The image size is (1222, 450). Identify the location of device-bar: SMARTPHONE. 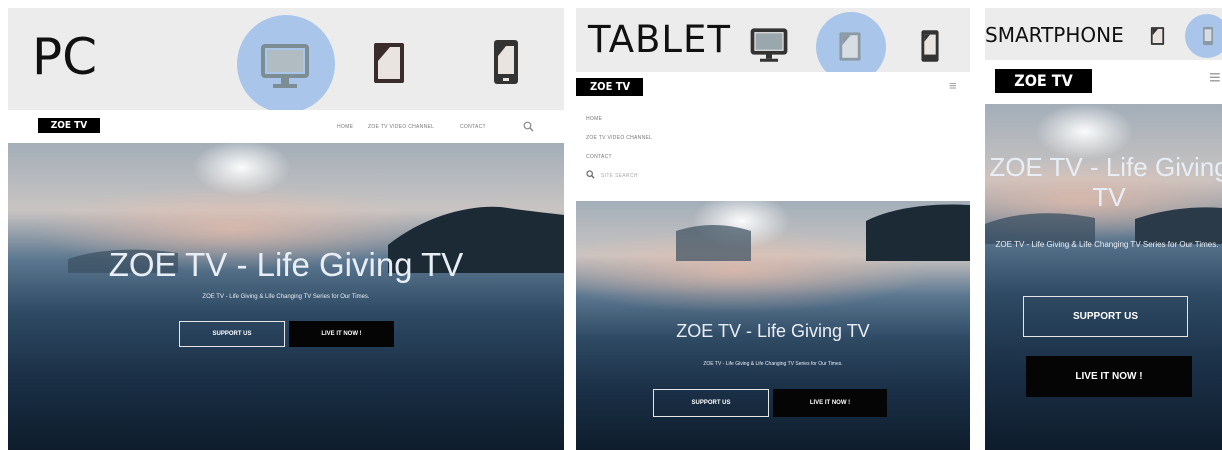
(1103, 34).